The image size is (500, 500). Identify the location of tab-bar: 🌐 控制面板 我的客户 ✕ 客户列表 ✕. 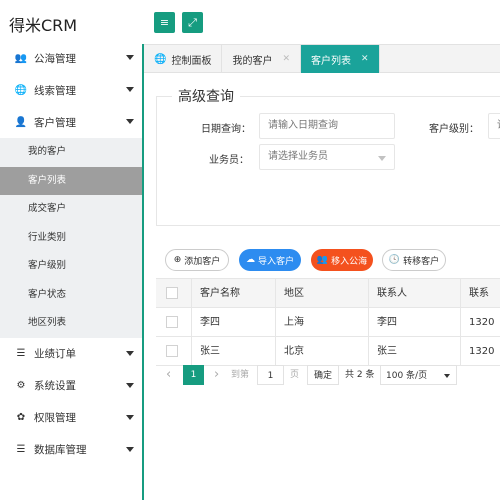
(322, 58).